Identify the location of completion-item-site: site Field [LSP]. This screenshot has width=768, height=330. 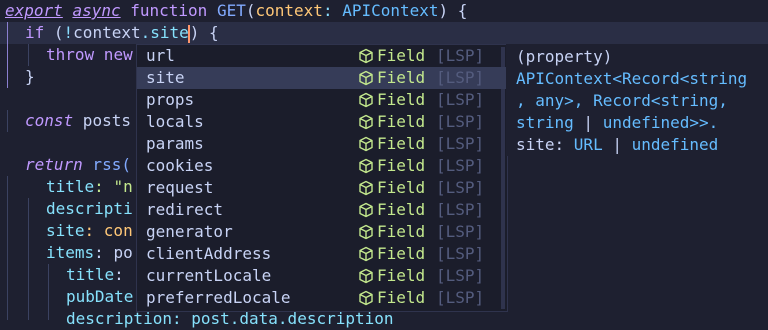
(322, 78).